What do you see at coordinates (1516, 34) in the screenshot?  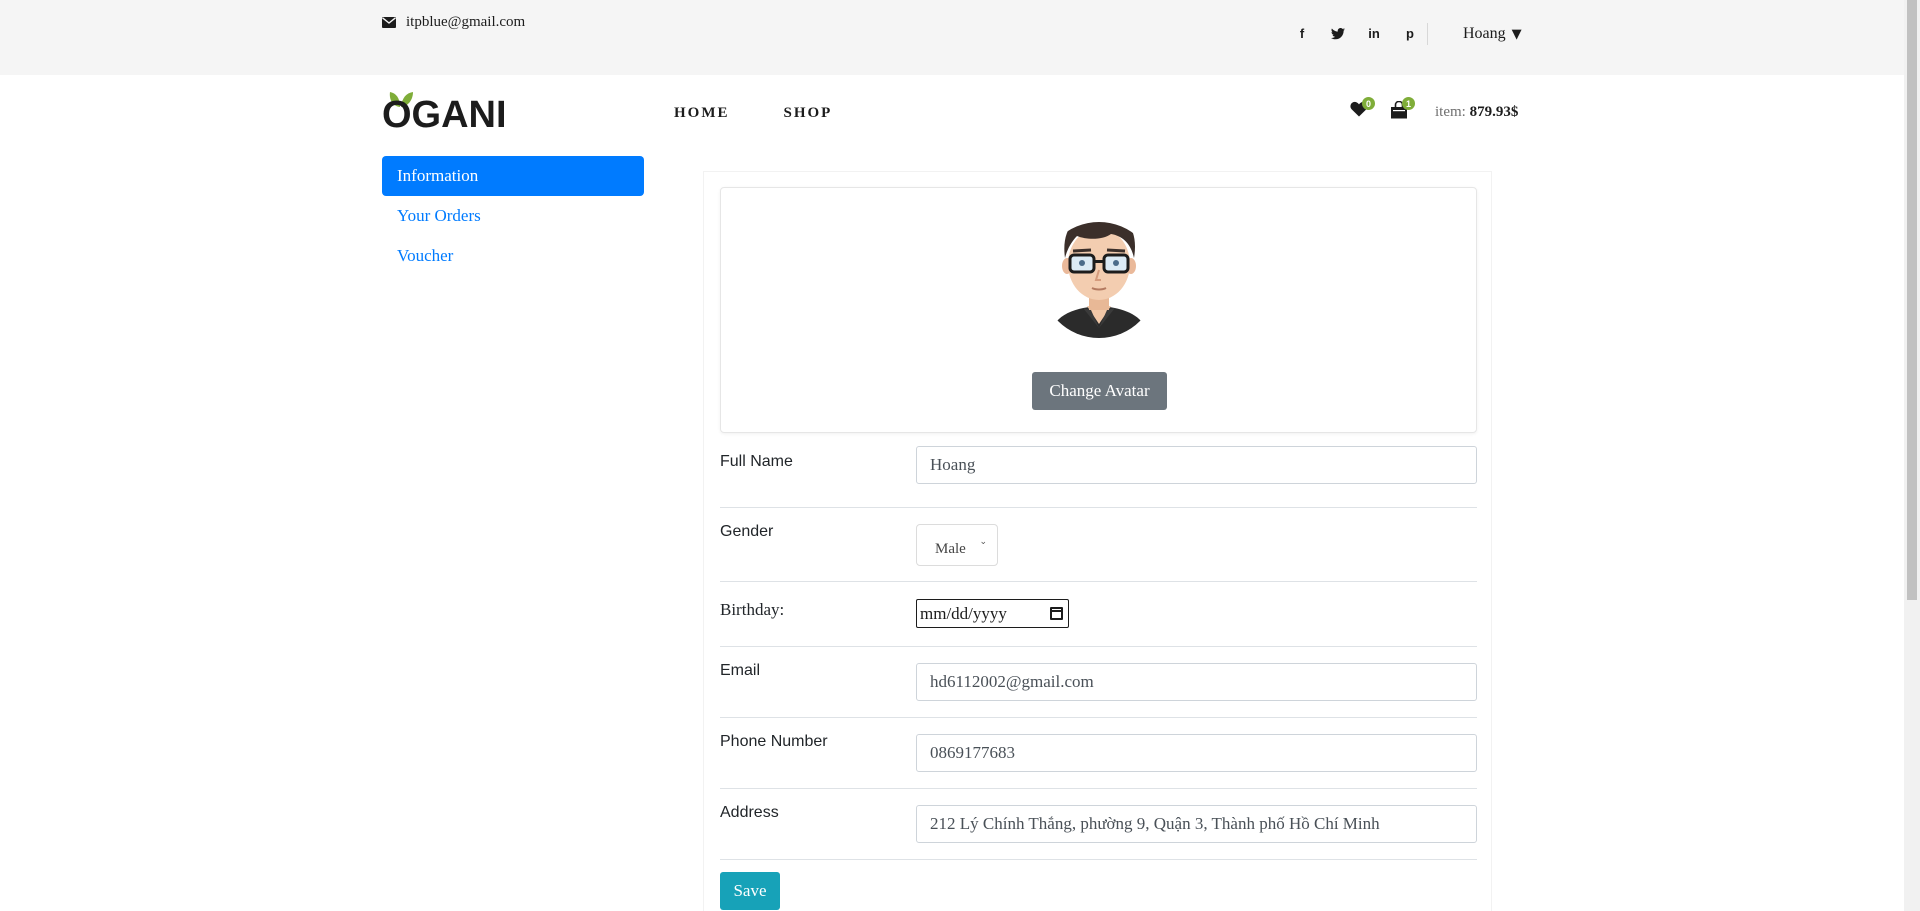 I see `caret-down-icon: ▼` at bounding box center [1516, 34].